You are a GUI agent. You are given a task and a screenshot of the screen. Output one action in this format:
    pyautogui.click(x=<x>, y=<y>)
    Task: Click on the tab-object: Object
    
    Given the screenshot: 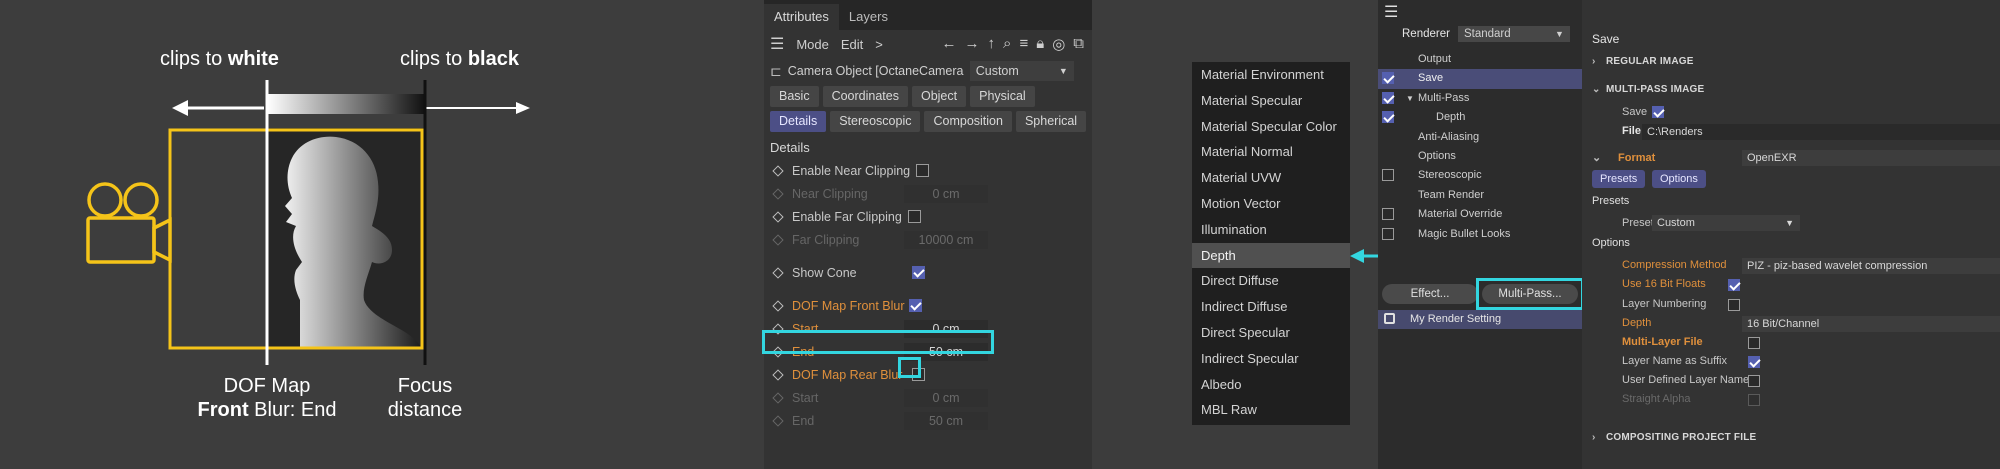 What is the action you would take?
    pyautogui.click(x=939, y=96)
    